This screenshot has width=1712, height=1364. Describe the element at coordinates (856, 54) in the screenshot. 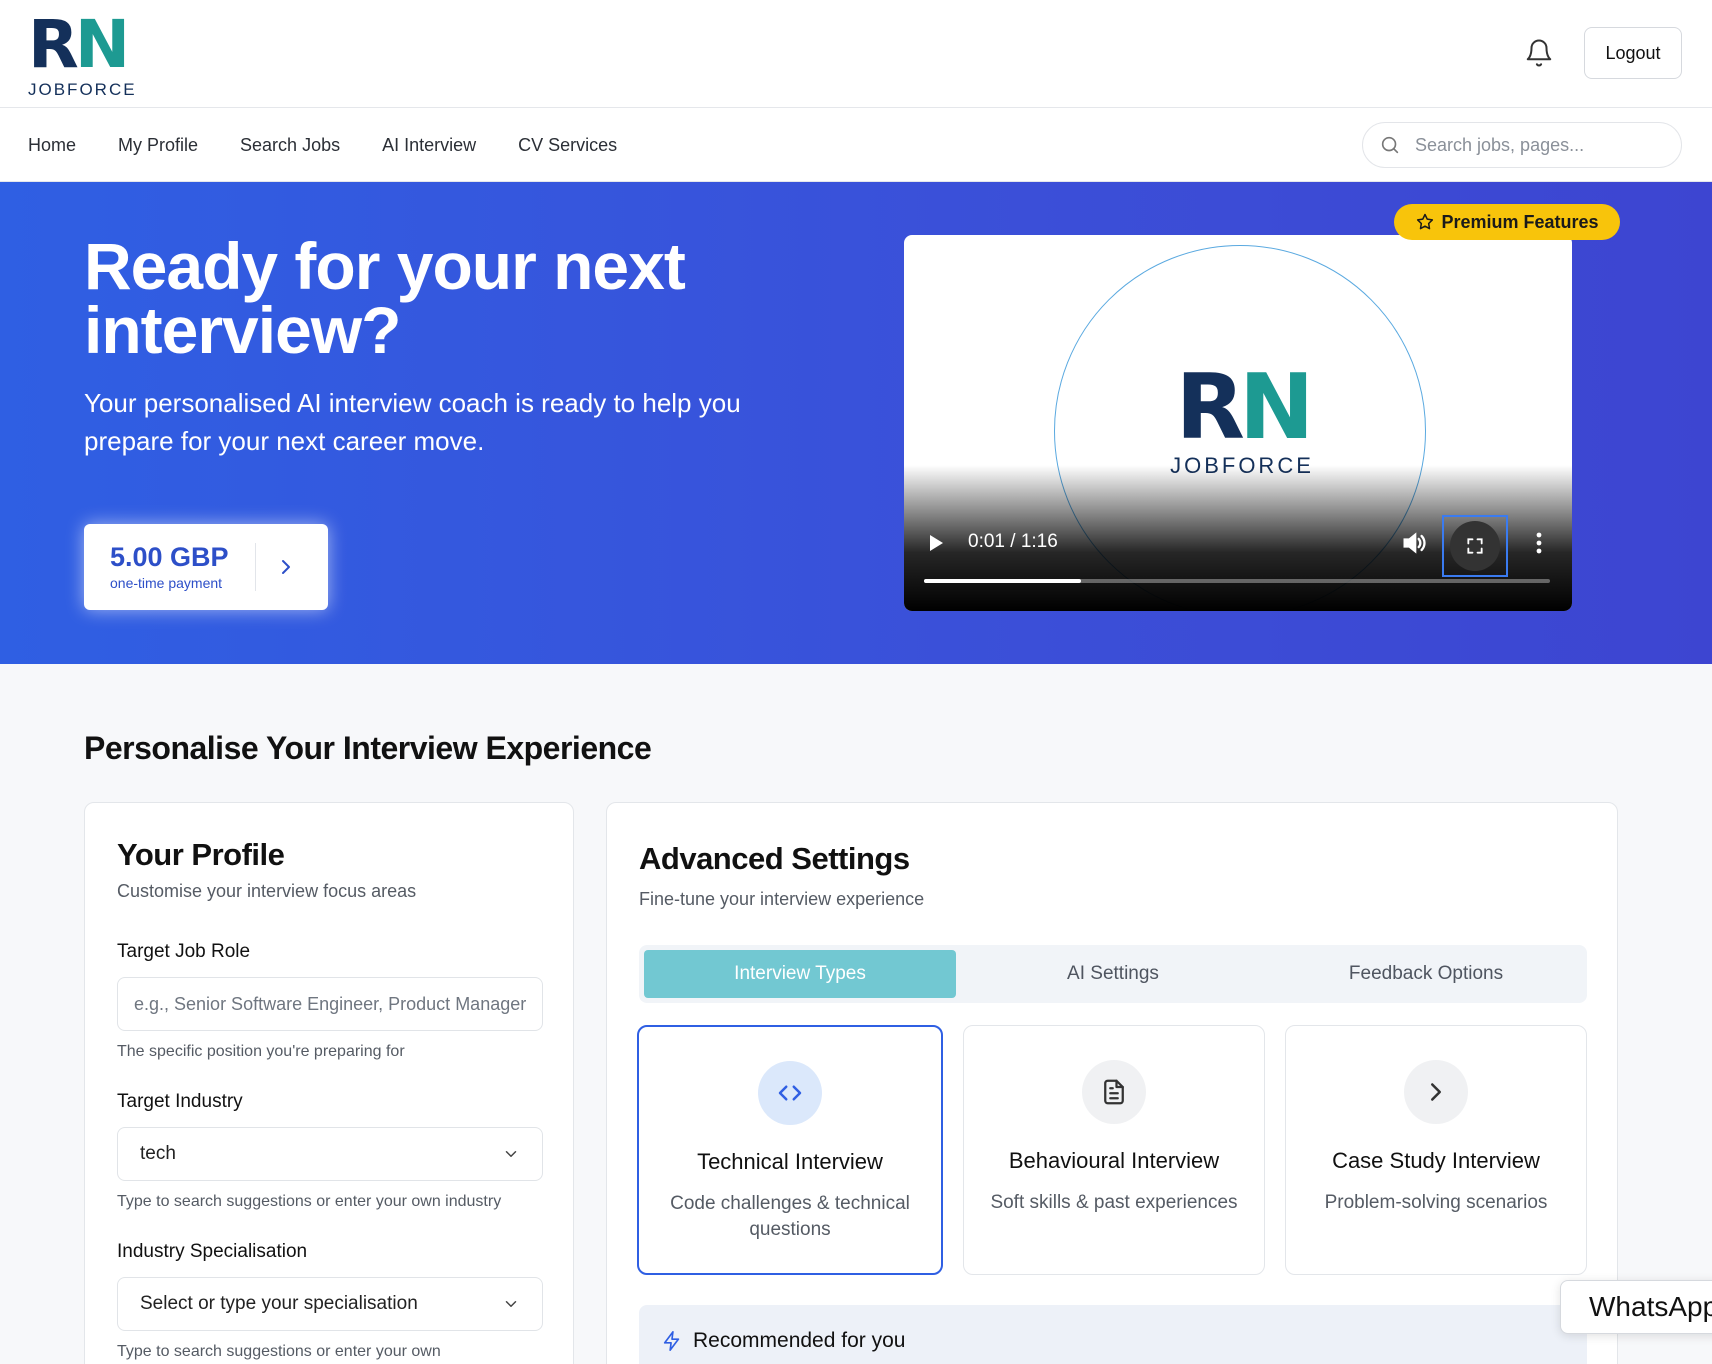

I see `top-header: RN JOBFORCE Logout` at that location.